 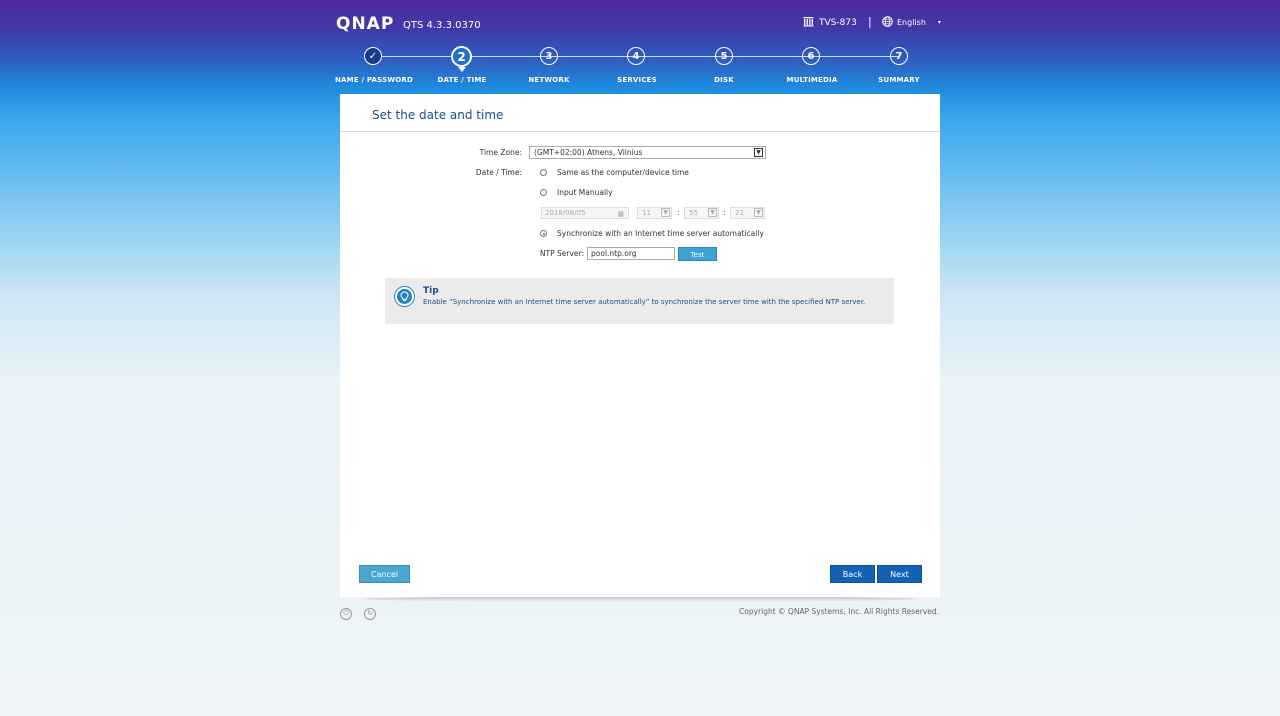 I want to click on step-label-multimedia: MULTIMEDIA, so click(x=812, y=80).